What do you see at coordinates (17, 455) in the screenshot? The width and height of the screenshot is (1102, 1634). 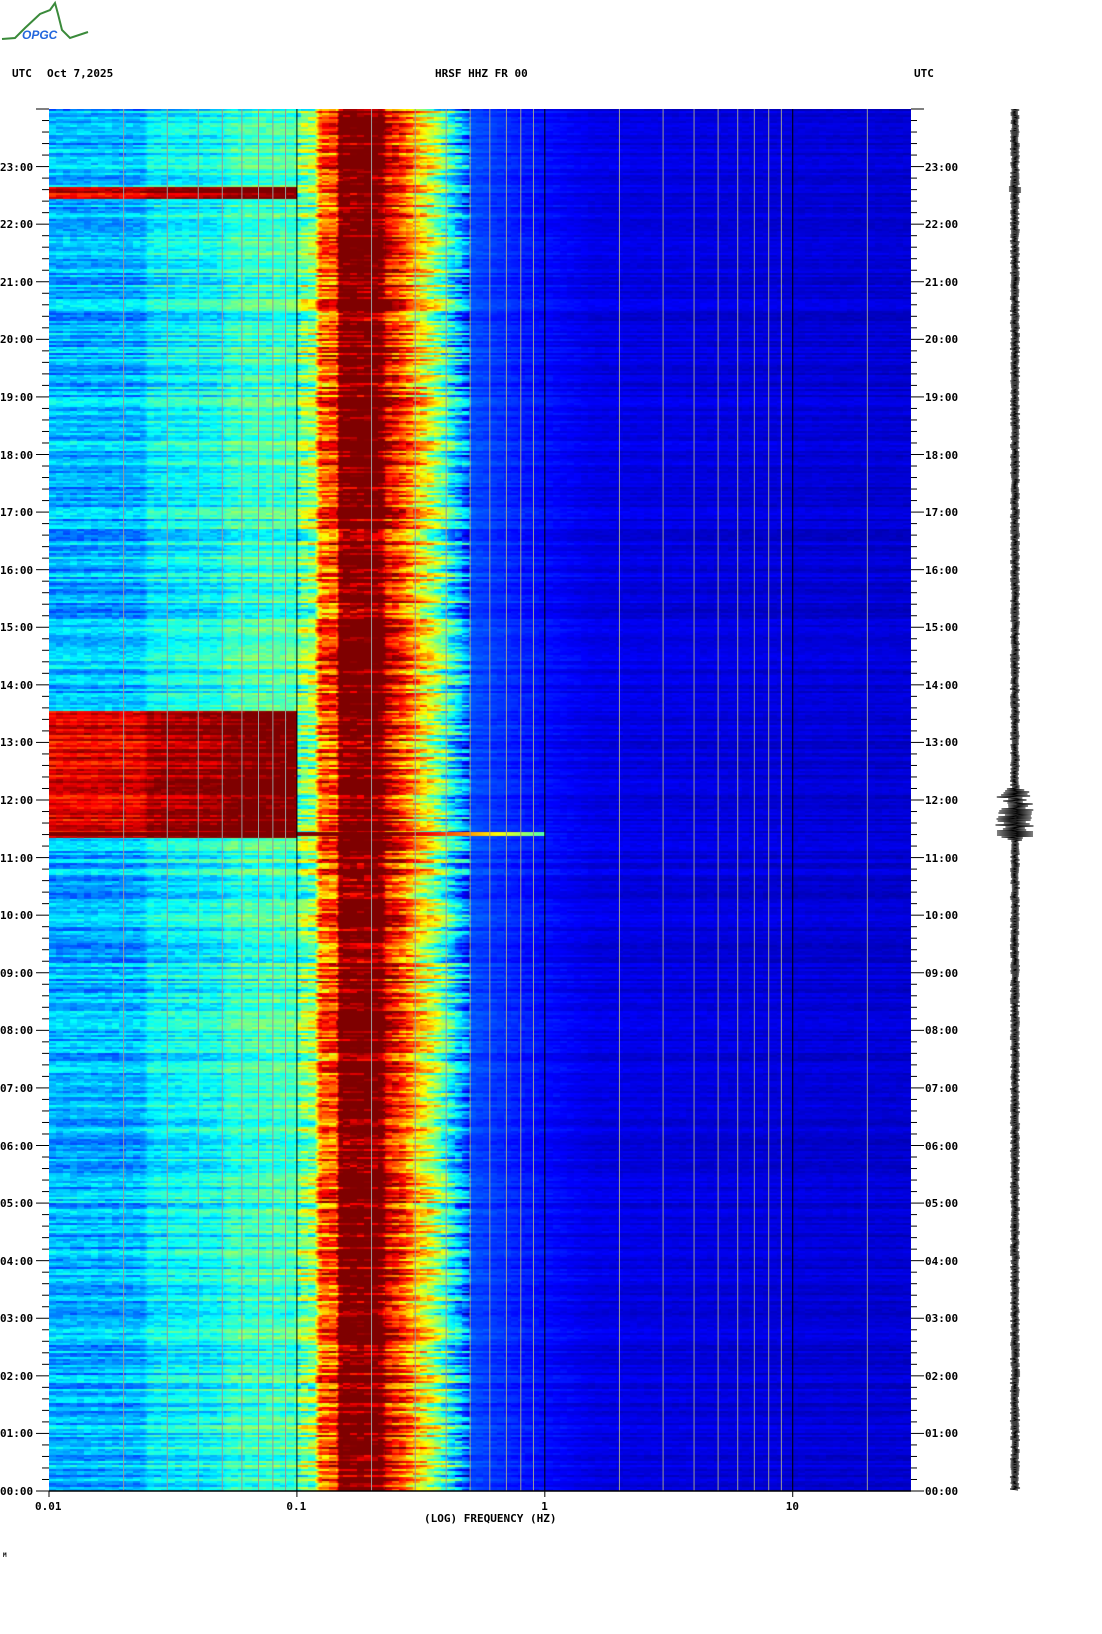 I see `y-tick-label-left: 18:00` at bounding box center [17, 455].